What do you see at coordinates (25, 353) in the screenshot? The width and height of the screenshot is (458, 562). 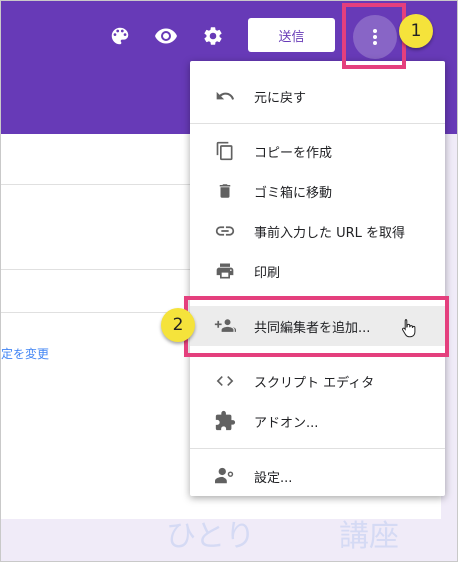 I see `background-settings-link: 定を変更` at bounding box center [25, 353].